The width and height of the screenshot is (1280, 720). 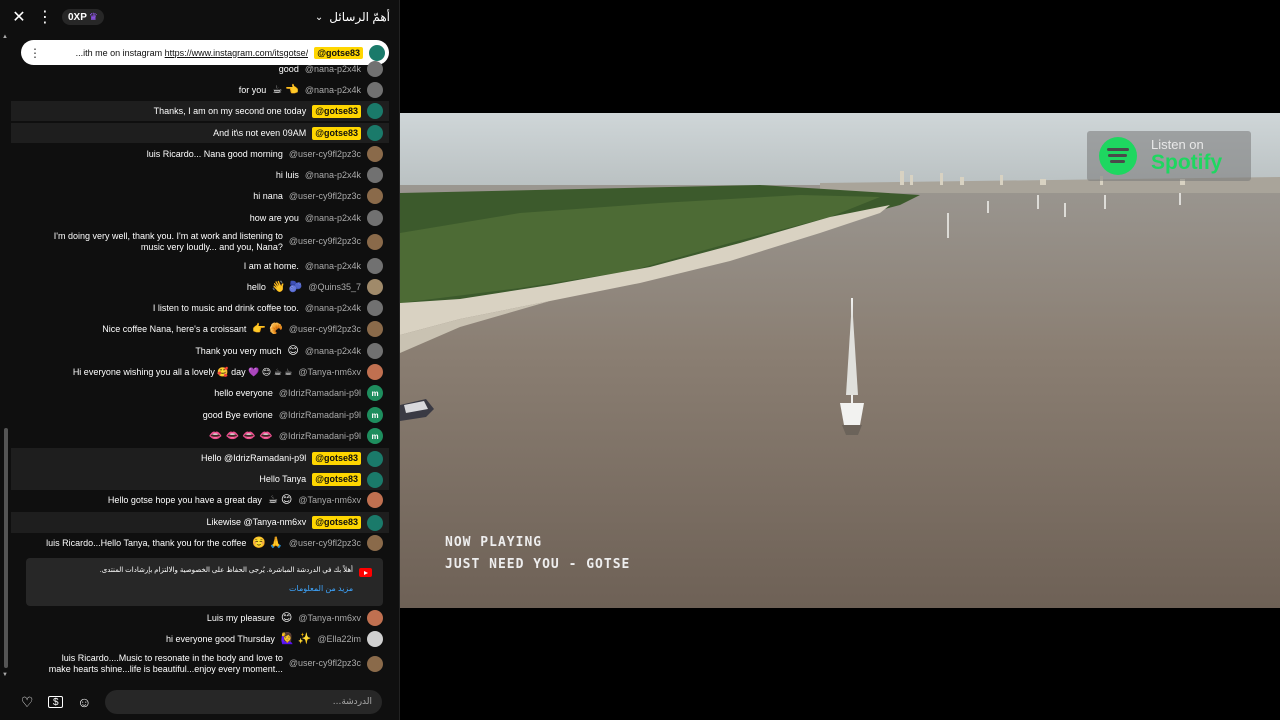 What do you see at coordinates (56, 702) in the screenshot?
I see `super-chat-icon: $` at bounding box center [56, 702].